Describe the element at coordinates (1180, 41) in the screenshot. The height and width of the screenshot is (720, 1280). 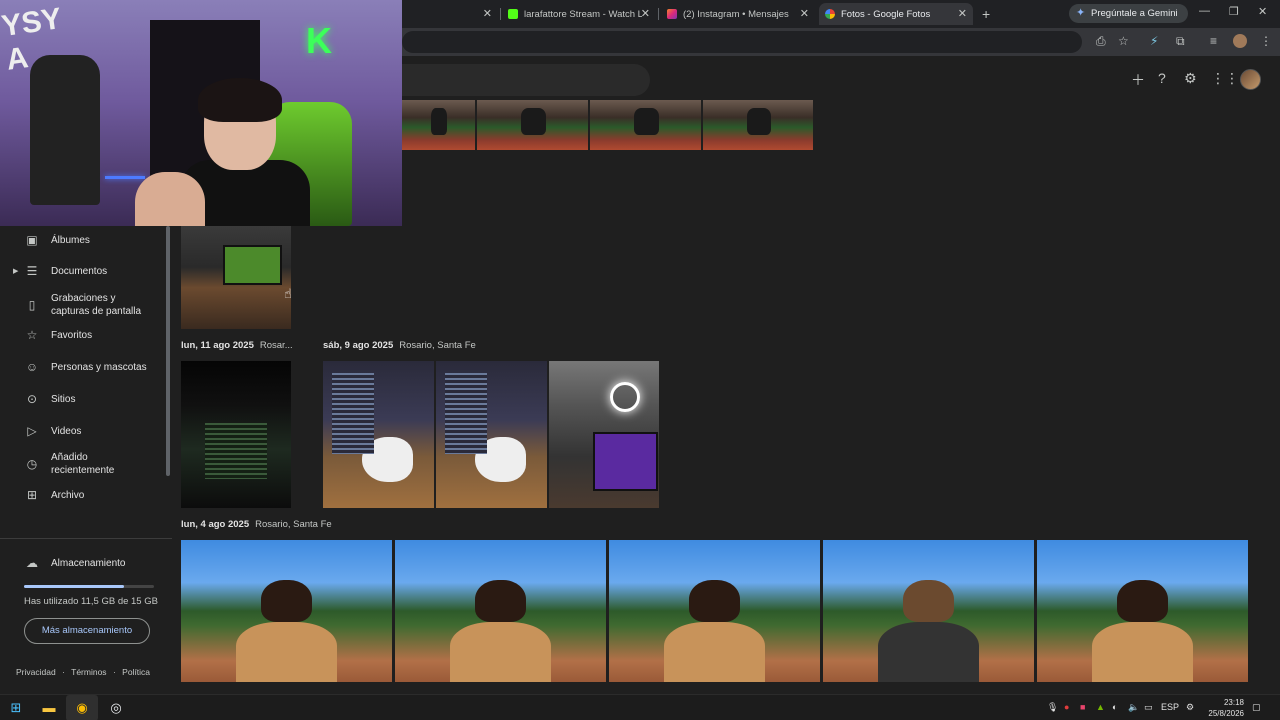
I see `extensions-puzzle-icon: ⧉` at that location.